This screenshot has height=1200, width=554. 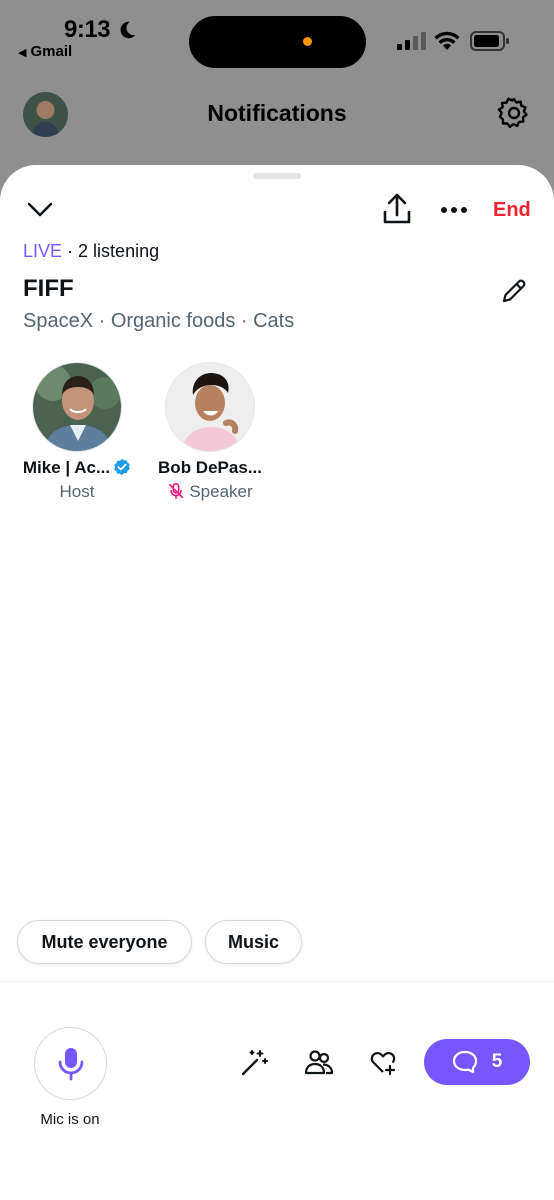 I want to click on speaker-role-label: Speaker, so click(x=221, y=491).